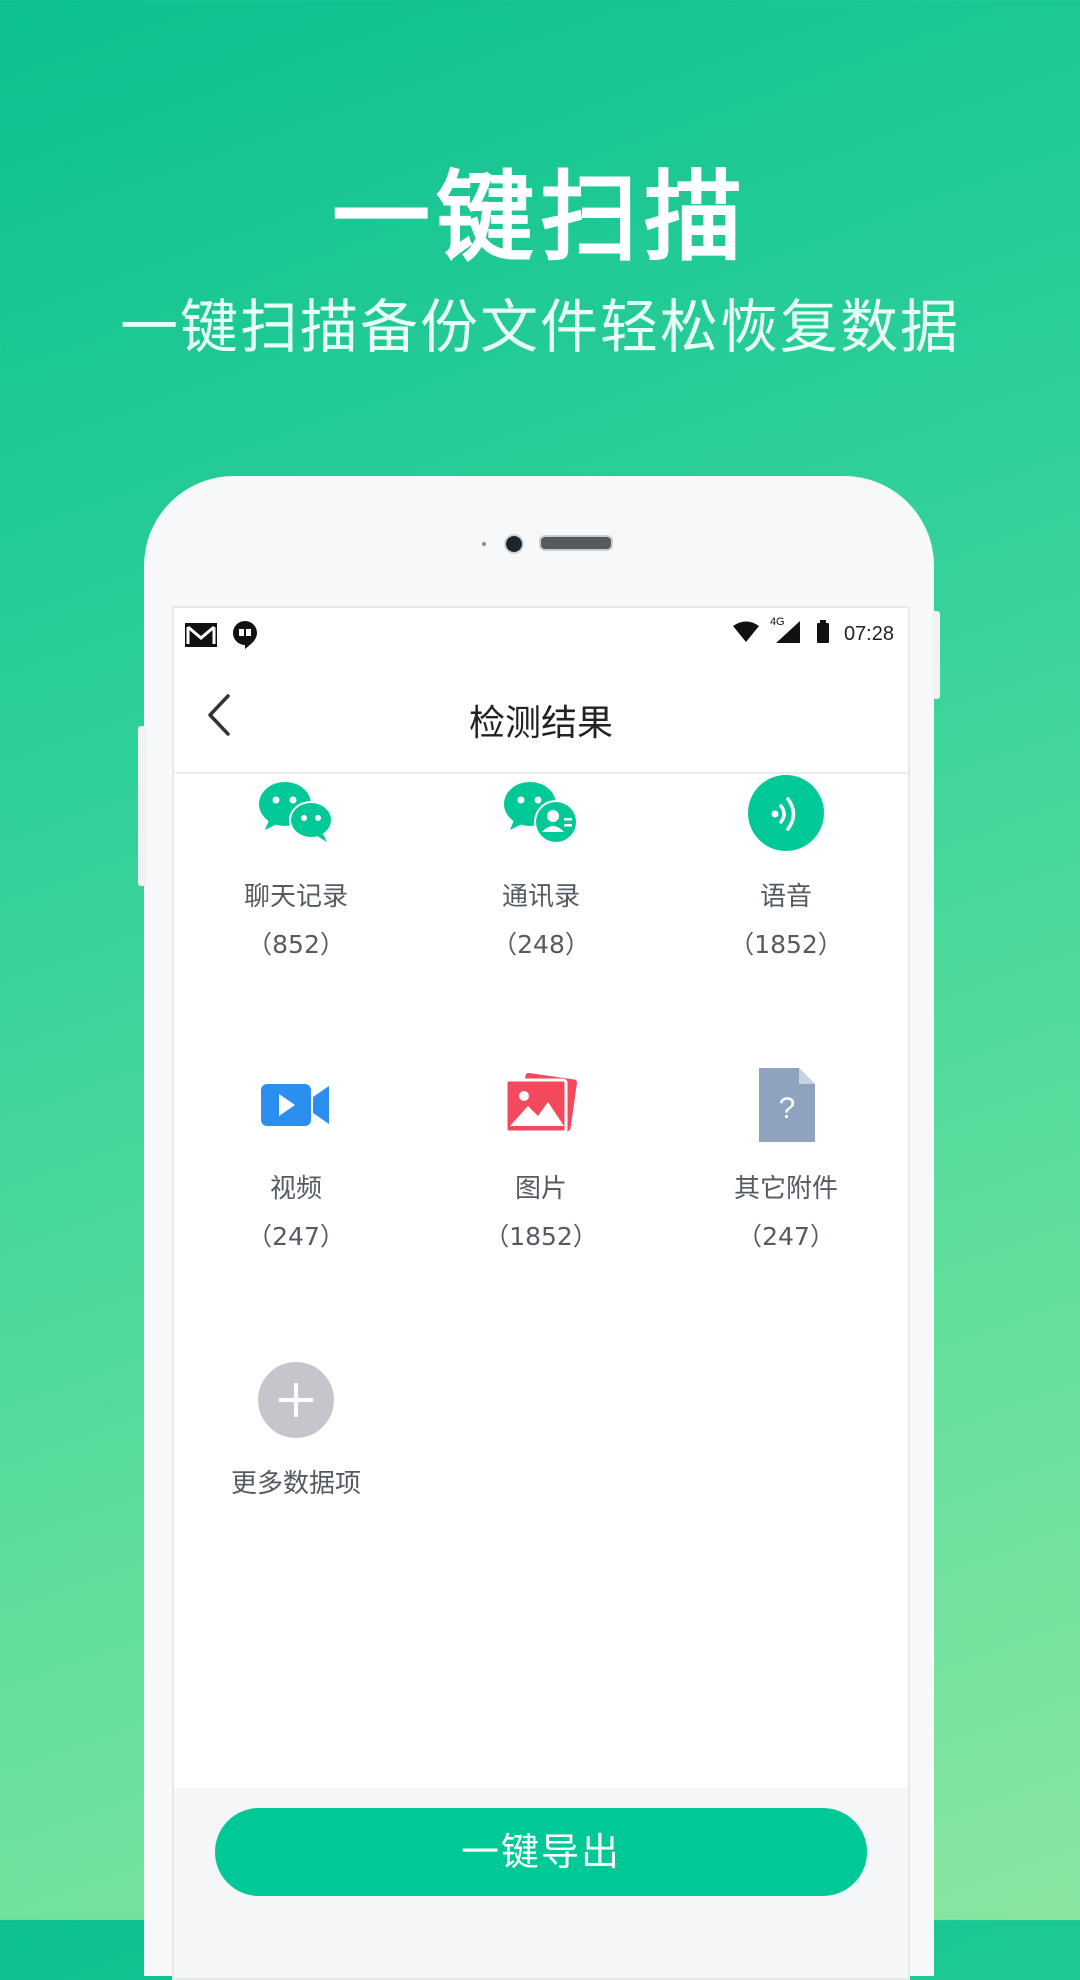 This screenshot has width=1080, height=1980. I want to click on nav-bar: 检测结果, so click(541, 718).